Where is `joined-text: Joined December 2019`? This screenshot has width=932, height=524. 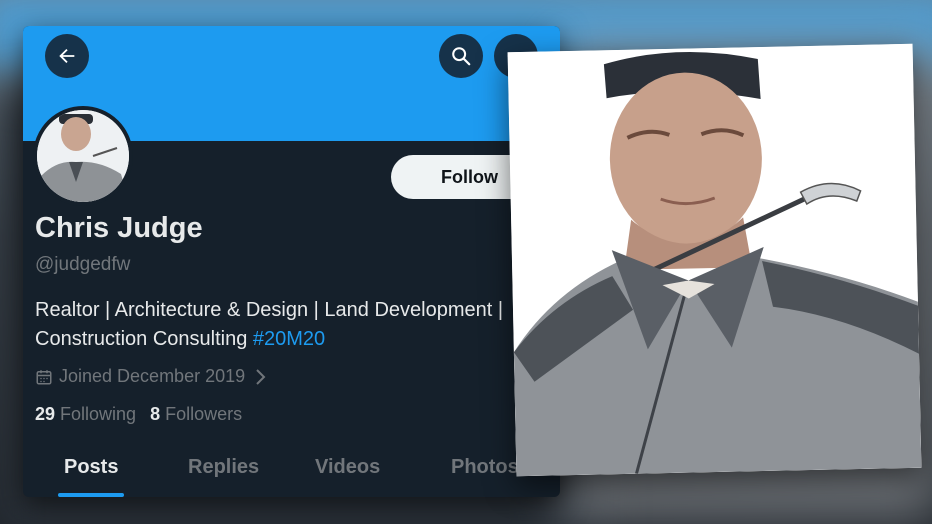 joined-text: Joined December 2019 is located at coordinates (152, 376).